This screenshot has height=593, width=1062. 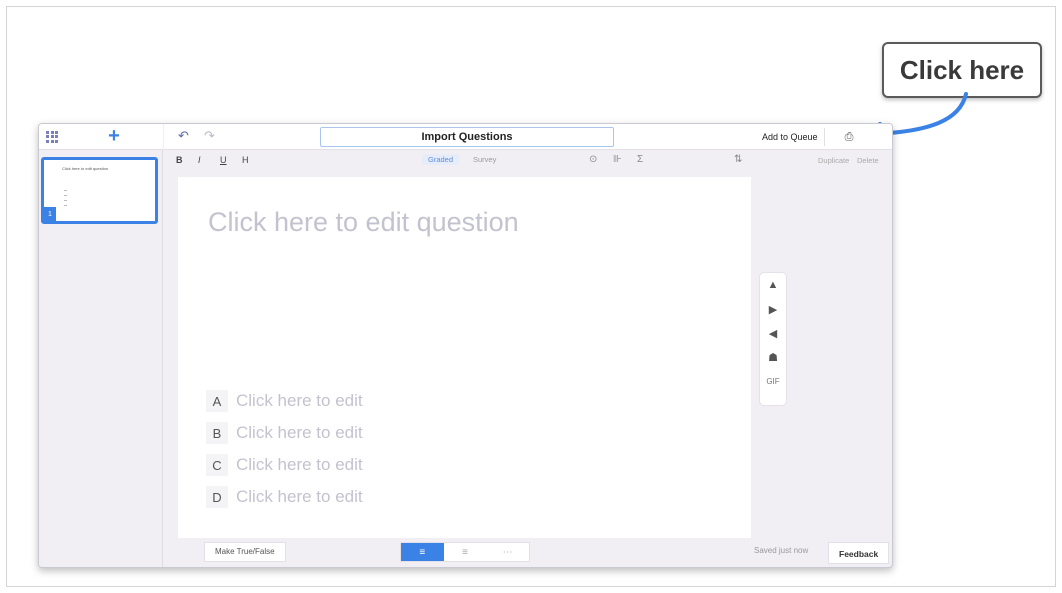 I want to click on answer-option: B Click here to edit, so click(x=284, y=433).